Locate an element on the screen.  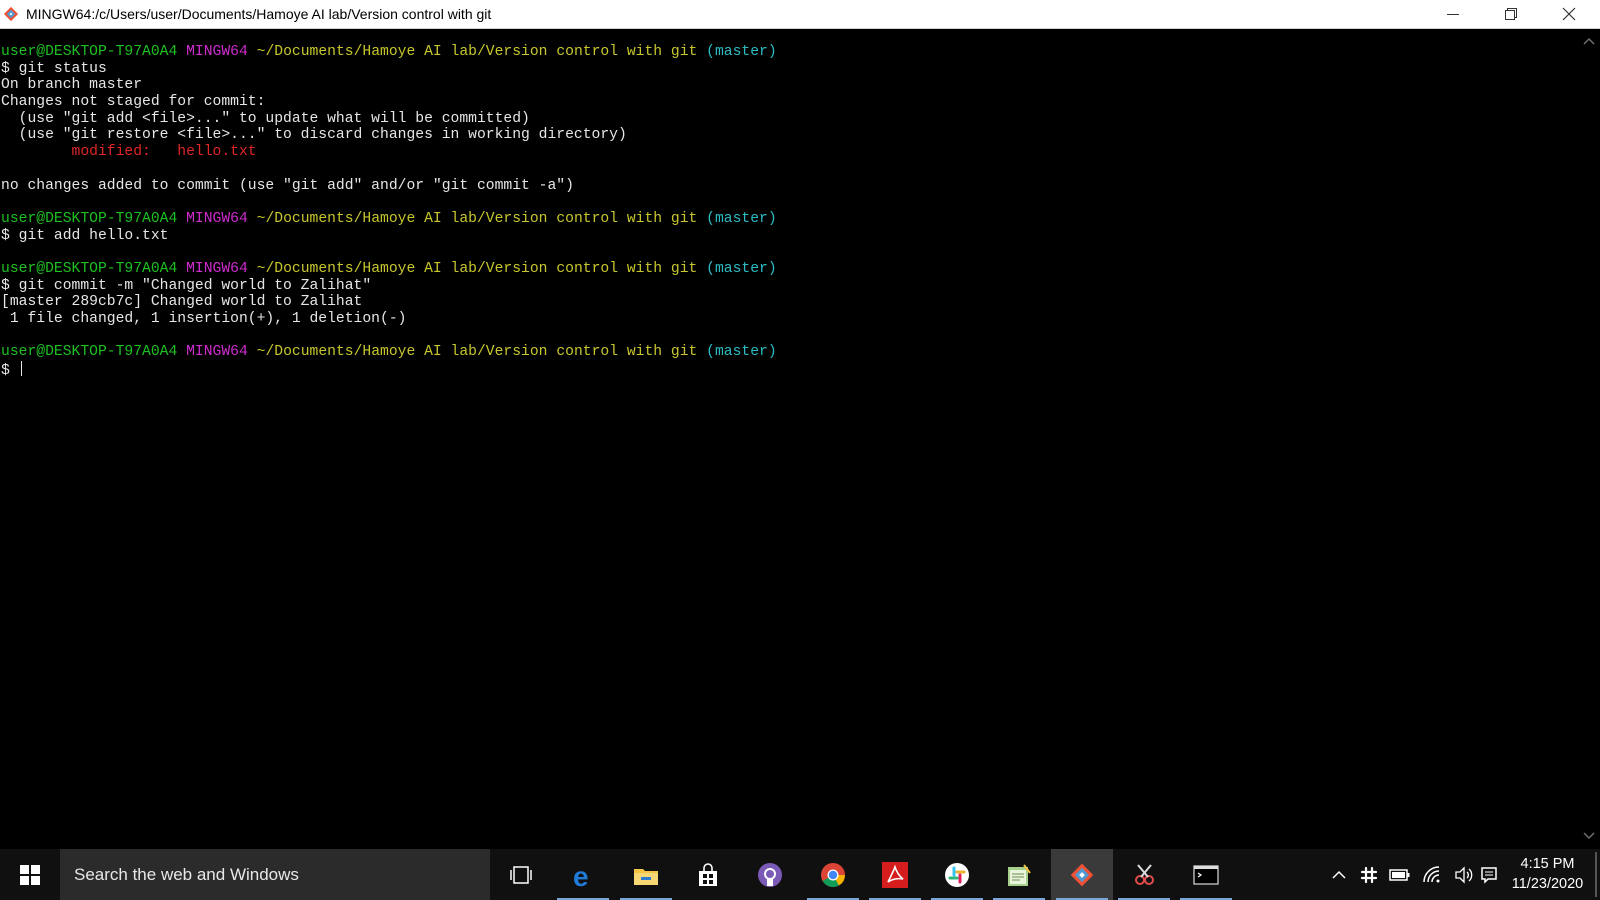
file-explorer-icon is located at coordinates (645, 876).